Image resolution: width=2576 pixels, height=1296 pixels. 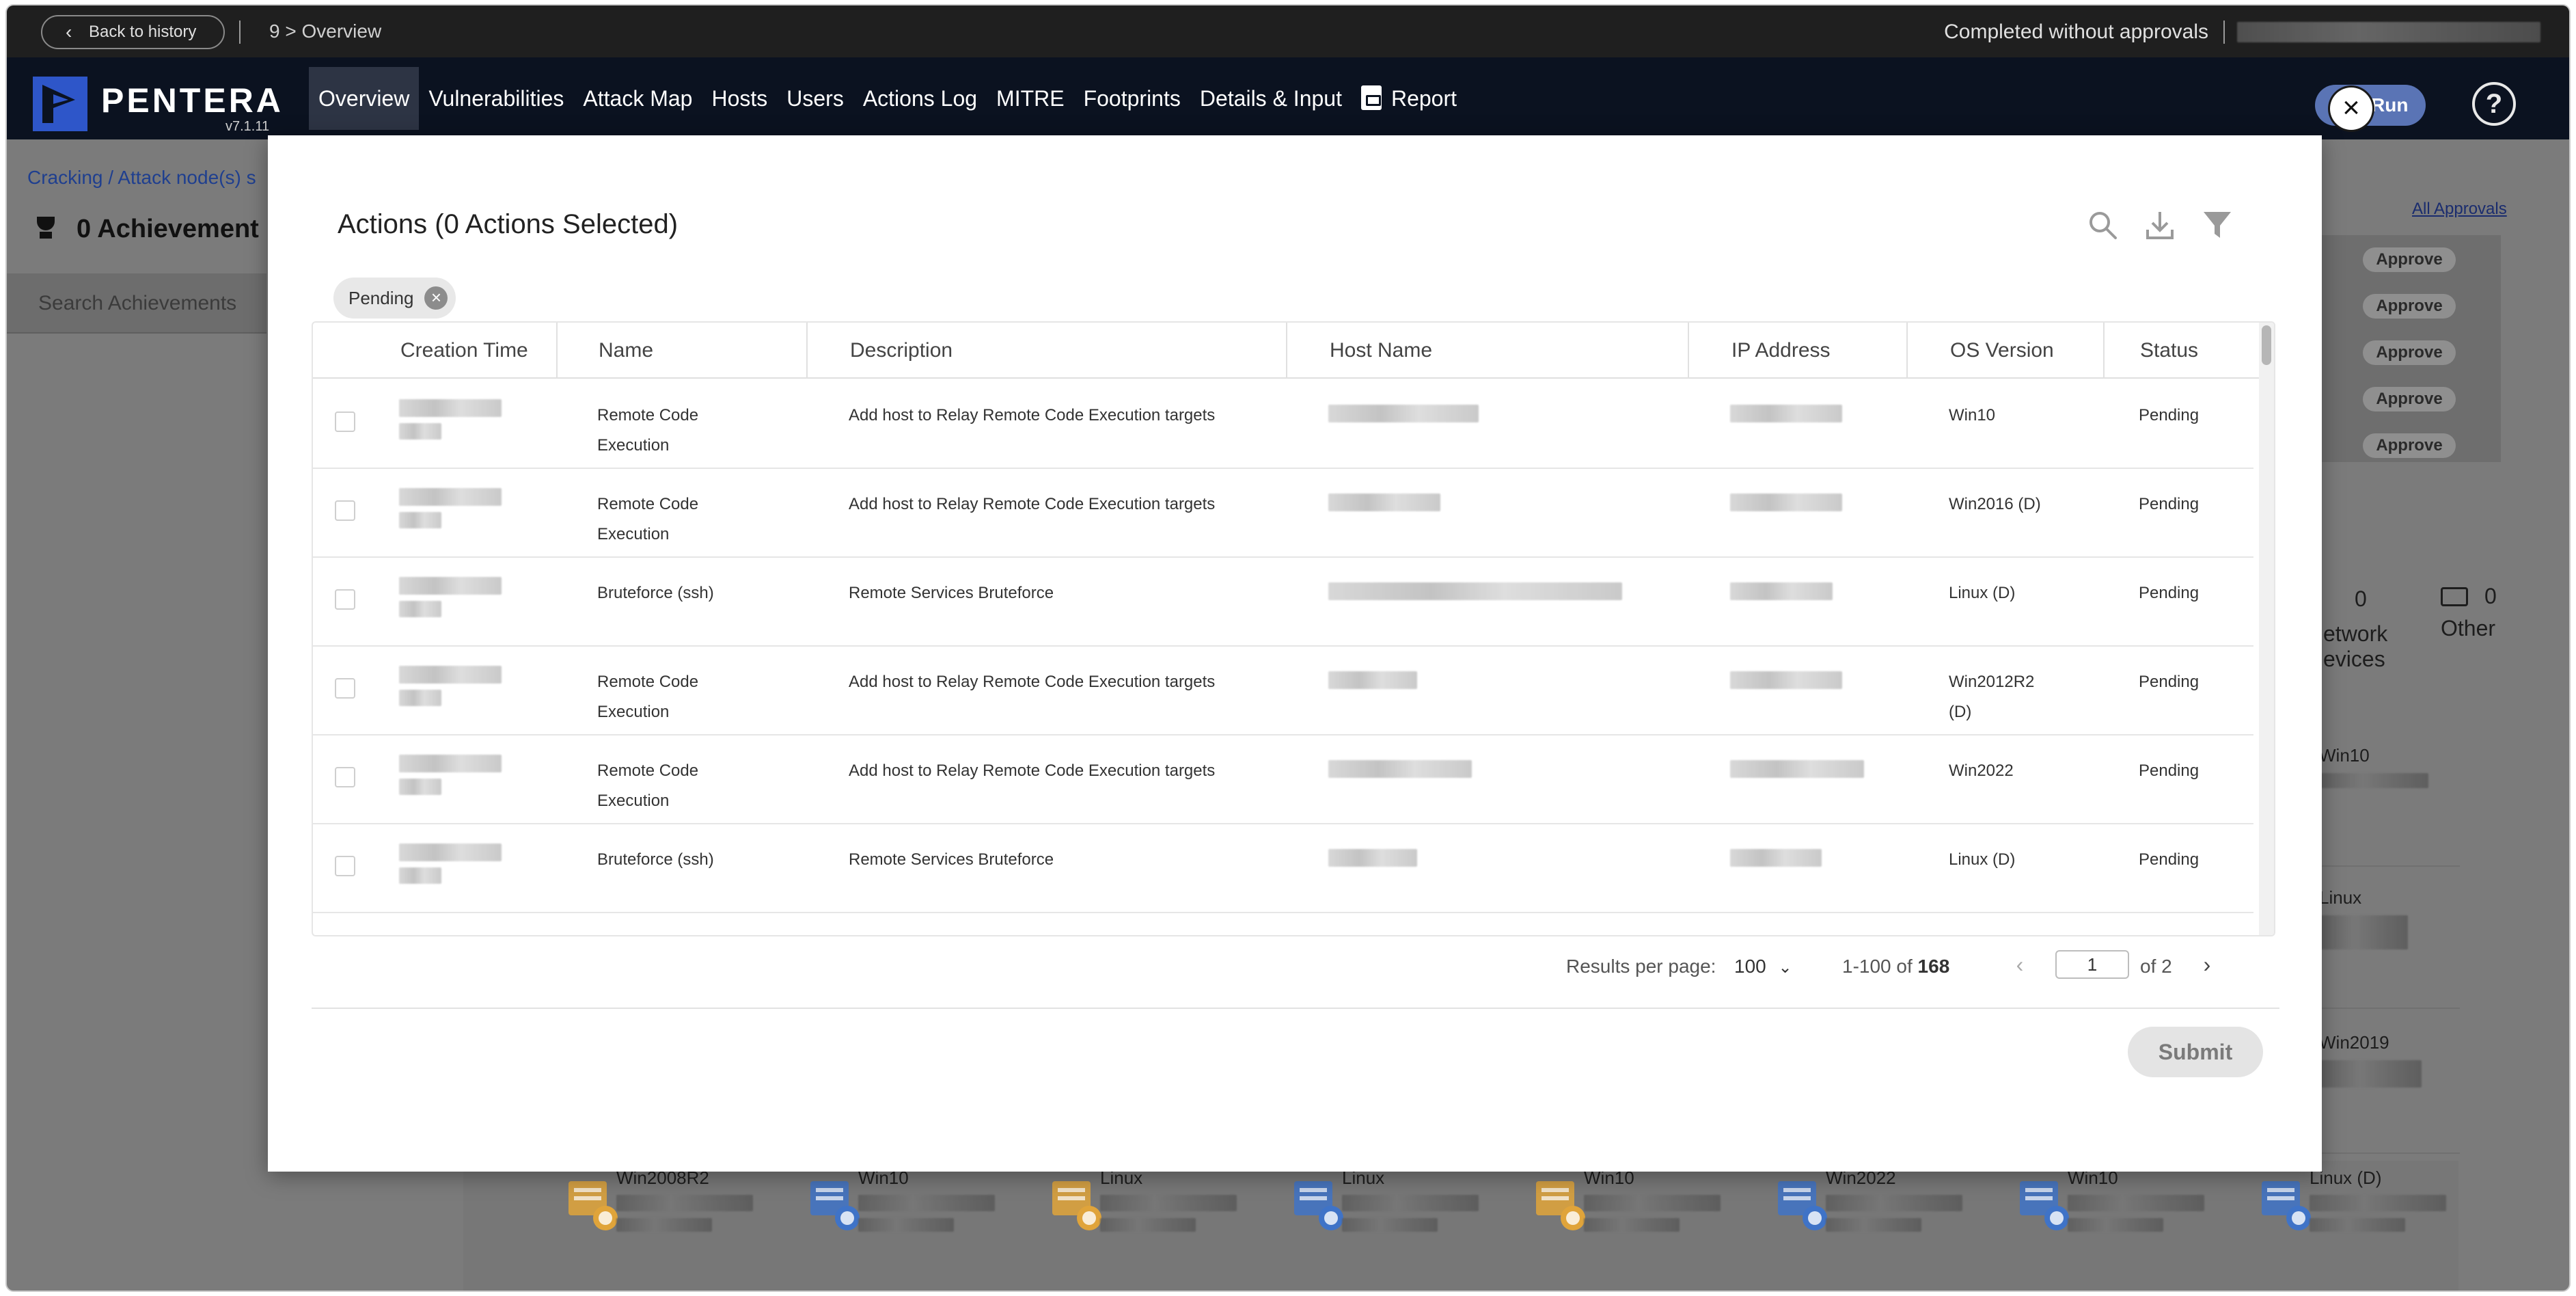 I want to click on chevron-left-icon: ‹, so click(x=2020, y=964).